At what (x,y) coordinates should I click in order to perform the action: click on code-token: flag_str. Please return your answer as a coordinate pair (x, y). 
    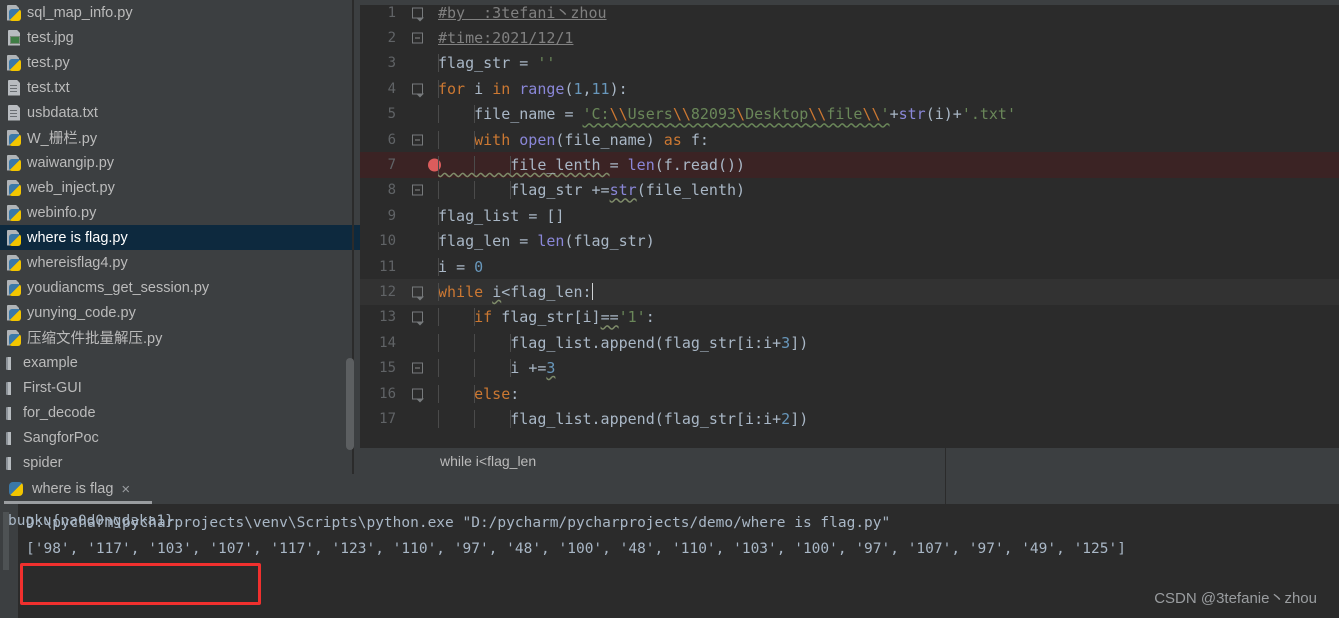
    Looking at the image, I should click on (515, 190).